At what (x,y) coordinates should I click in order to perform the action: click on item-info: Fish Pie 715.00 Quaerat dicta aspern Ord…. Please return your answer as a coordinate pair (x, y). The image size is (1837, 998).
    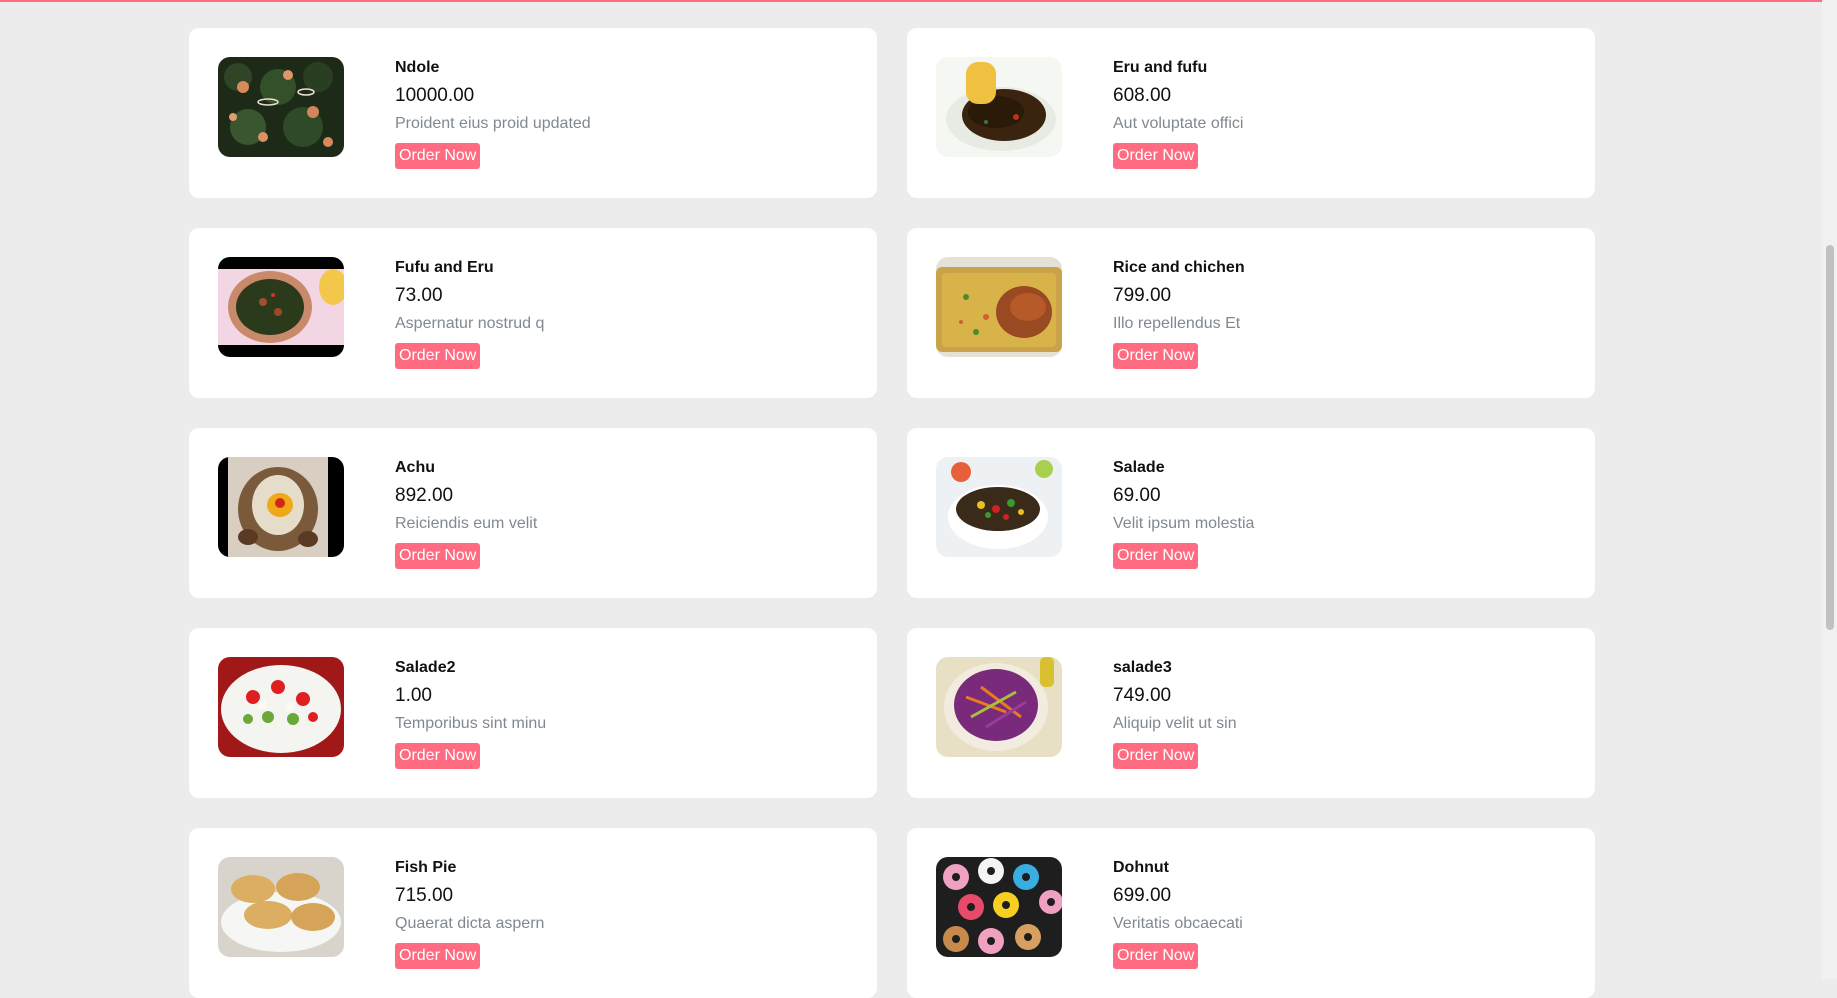
    Looking at the image, I should click on (469, 913).